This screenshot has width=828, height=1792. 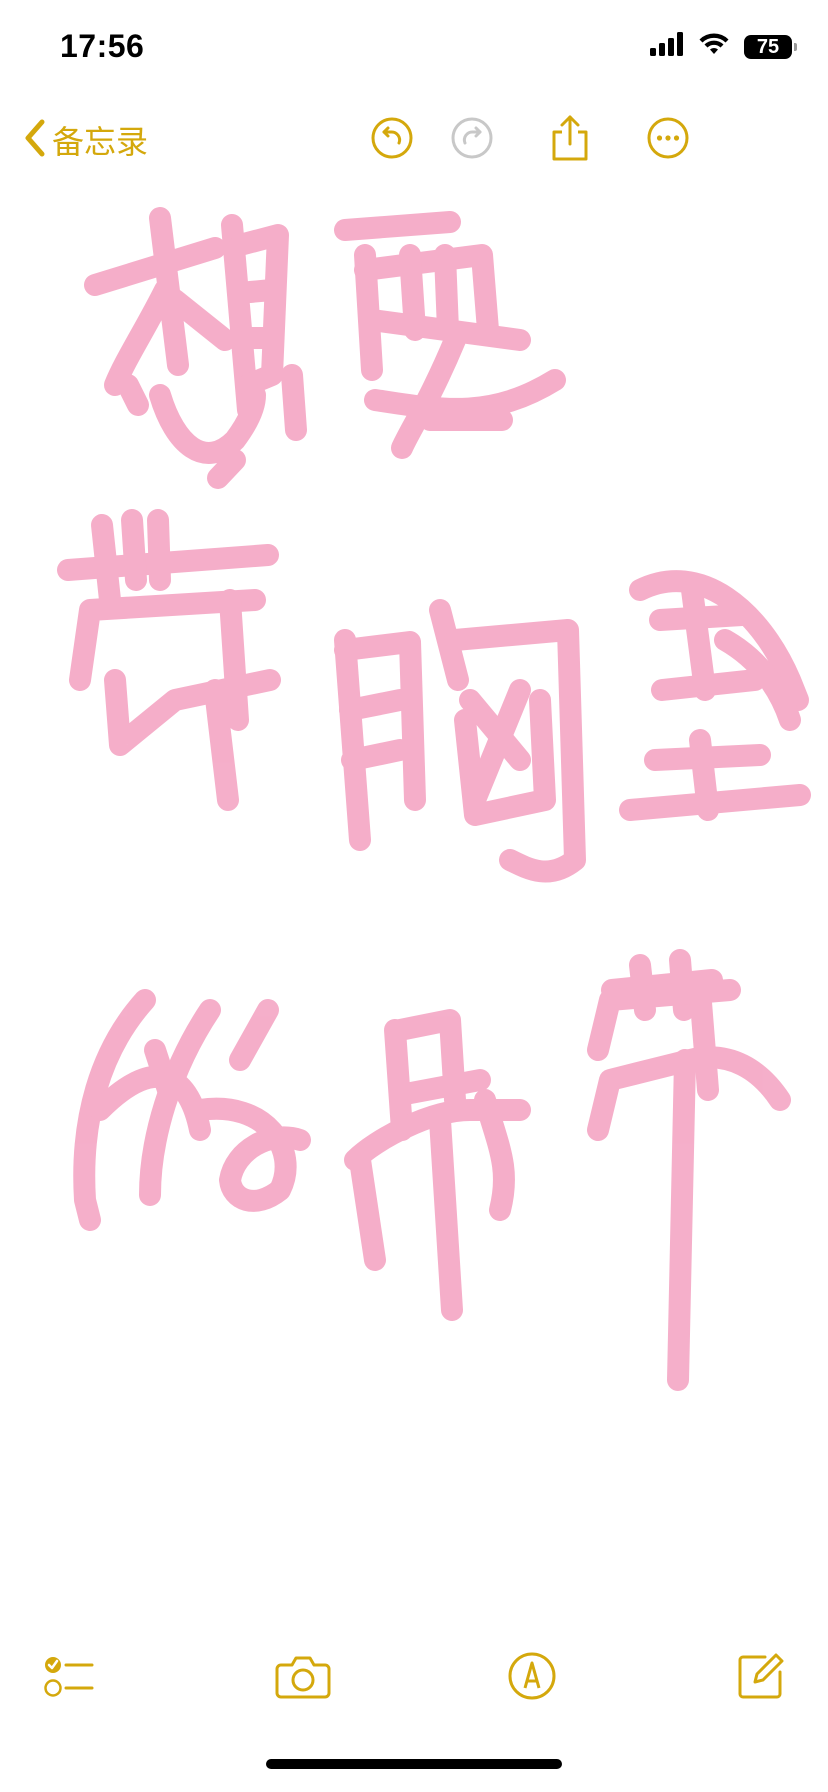 I want to click on battery-level: 75, so click(x=768, y=46).